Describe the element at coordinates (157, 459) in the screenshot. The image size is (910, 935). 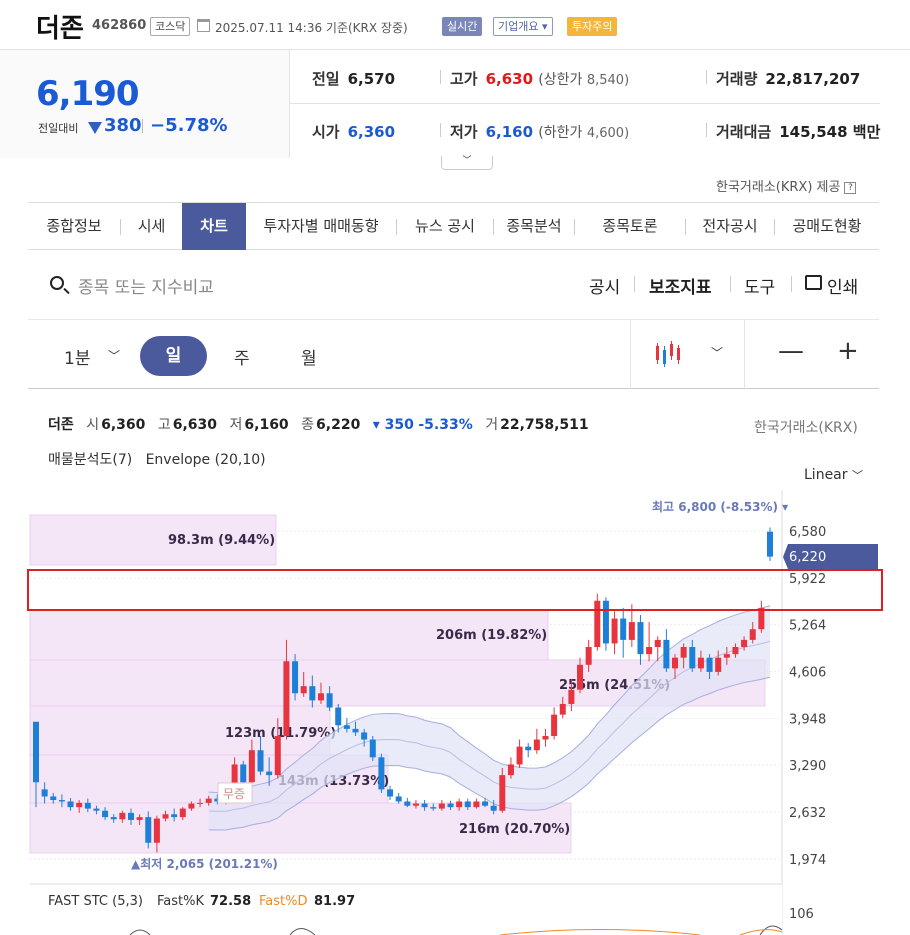
I see `indicator-list: 매물분석도(7) Envelope (20,10)` at that location.